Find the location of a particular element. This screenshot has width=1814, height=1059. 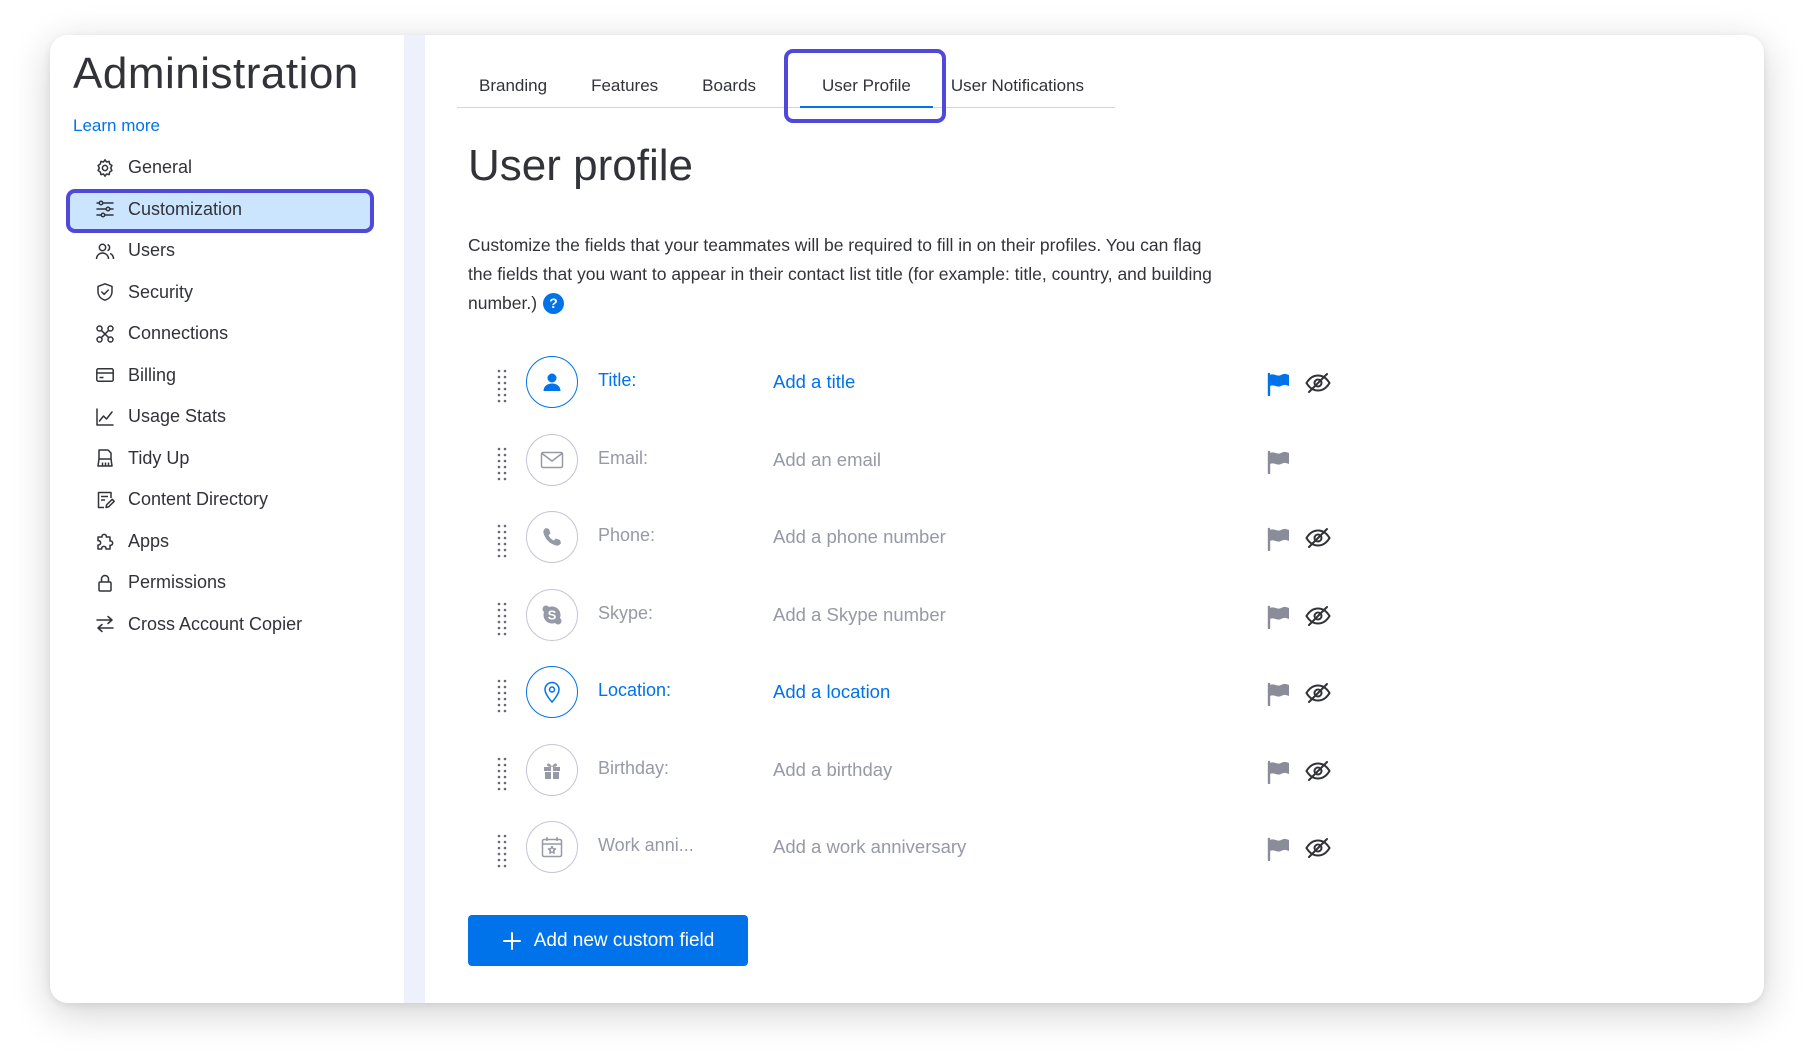

field-label: Birthday: is located at coordinates (634, 767).